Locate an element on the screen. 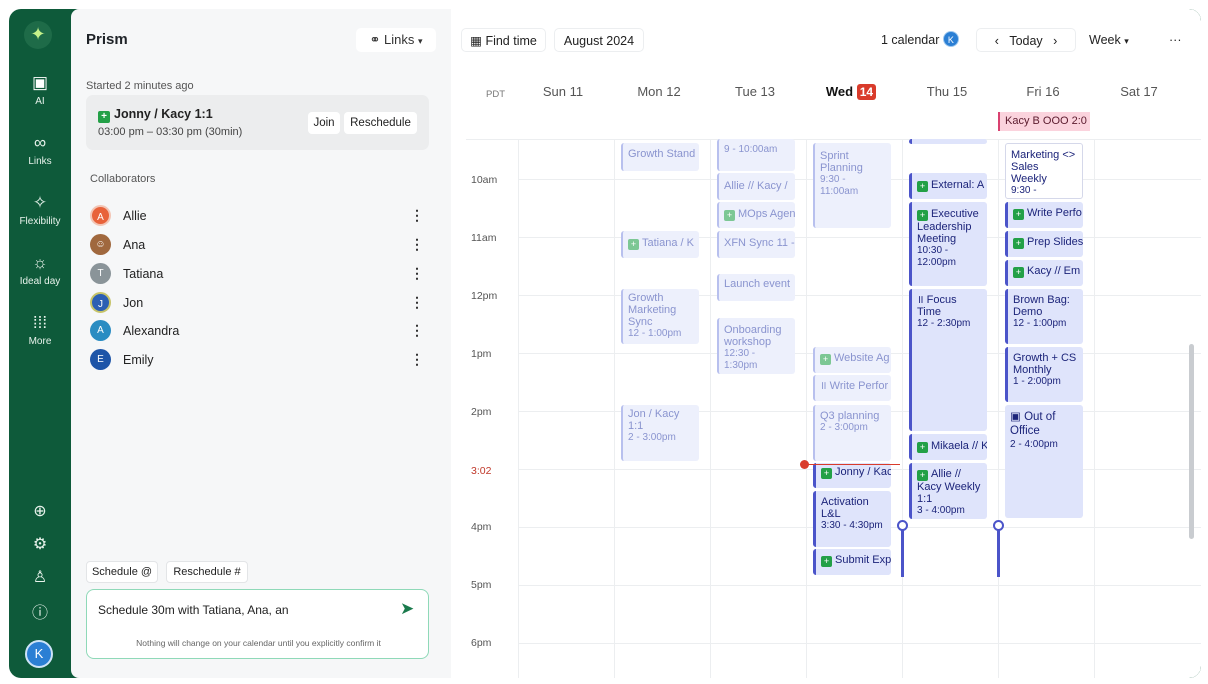  prism-logo-icon: ✦ is located at coordinates (38, 35).